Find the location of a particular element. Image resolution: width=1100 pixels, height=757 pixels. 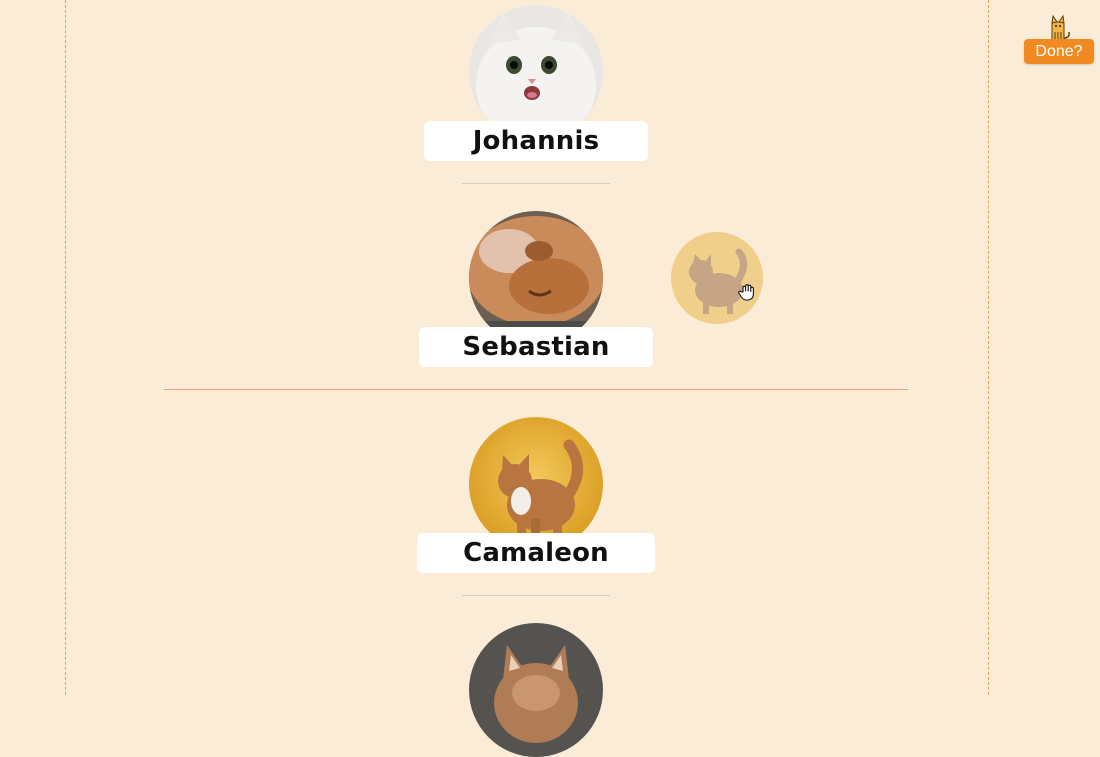

cat-name-camaleon: Camaleon is located at coordinates (536, 553).